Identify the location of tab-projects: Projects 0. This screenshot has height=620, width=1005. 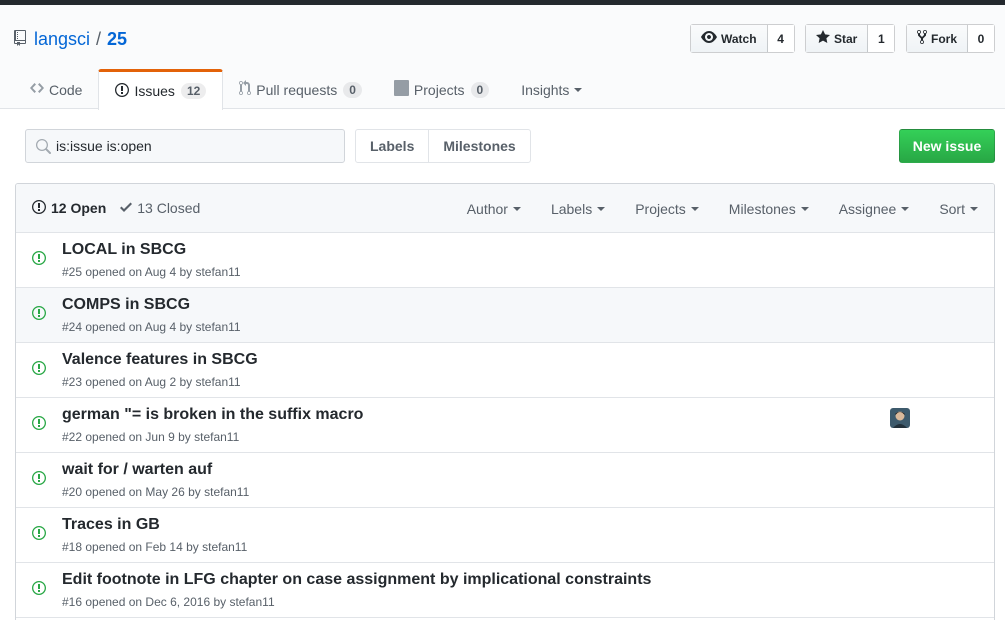
(441, 89).